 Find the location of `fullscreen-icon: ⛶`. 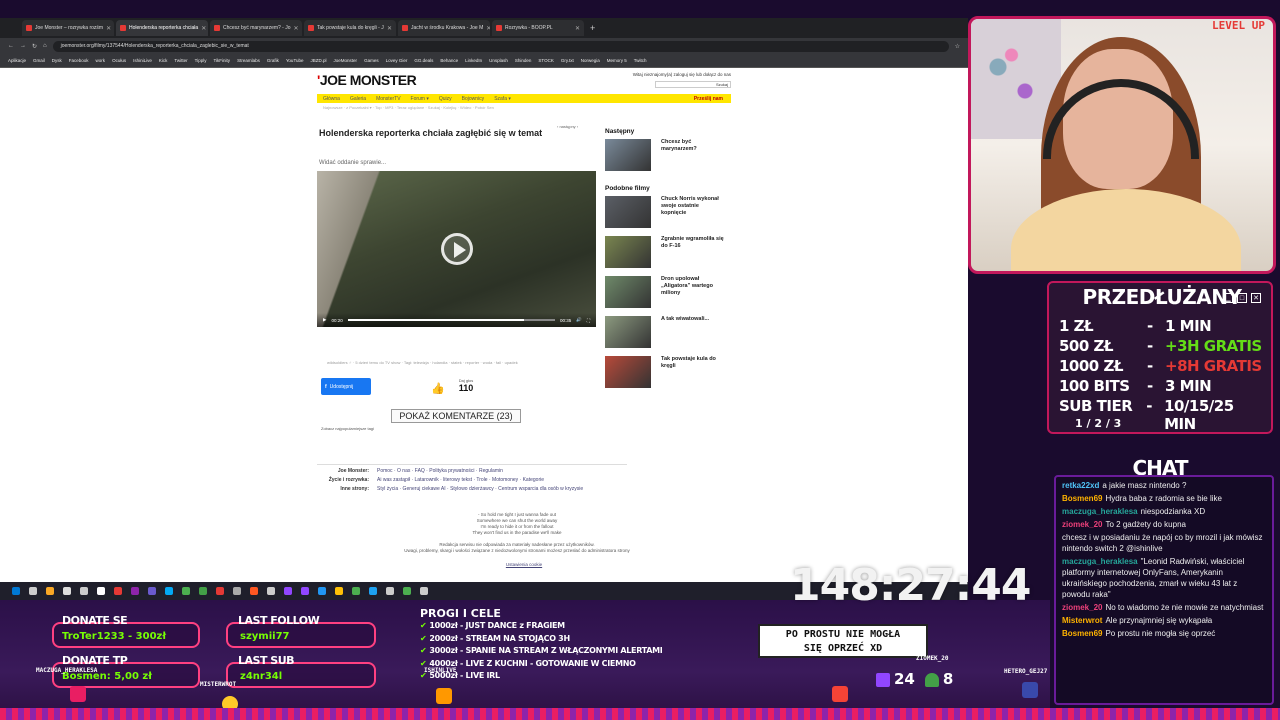

fullscreen-icon: ⛶ is located at coordinates (588, 320).